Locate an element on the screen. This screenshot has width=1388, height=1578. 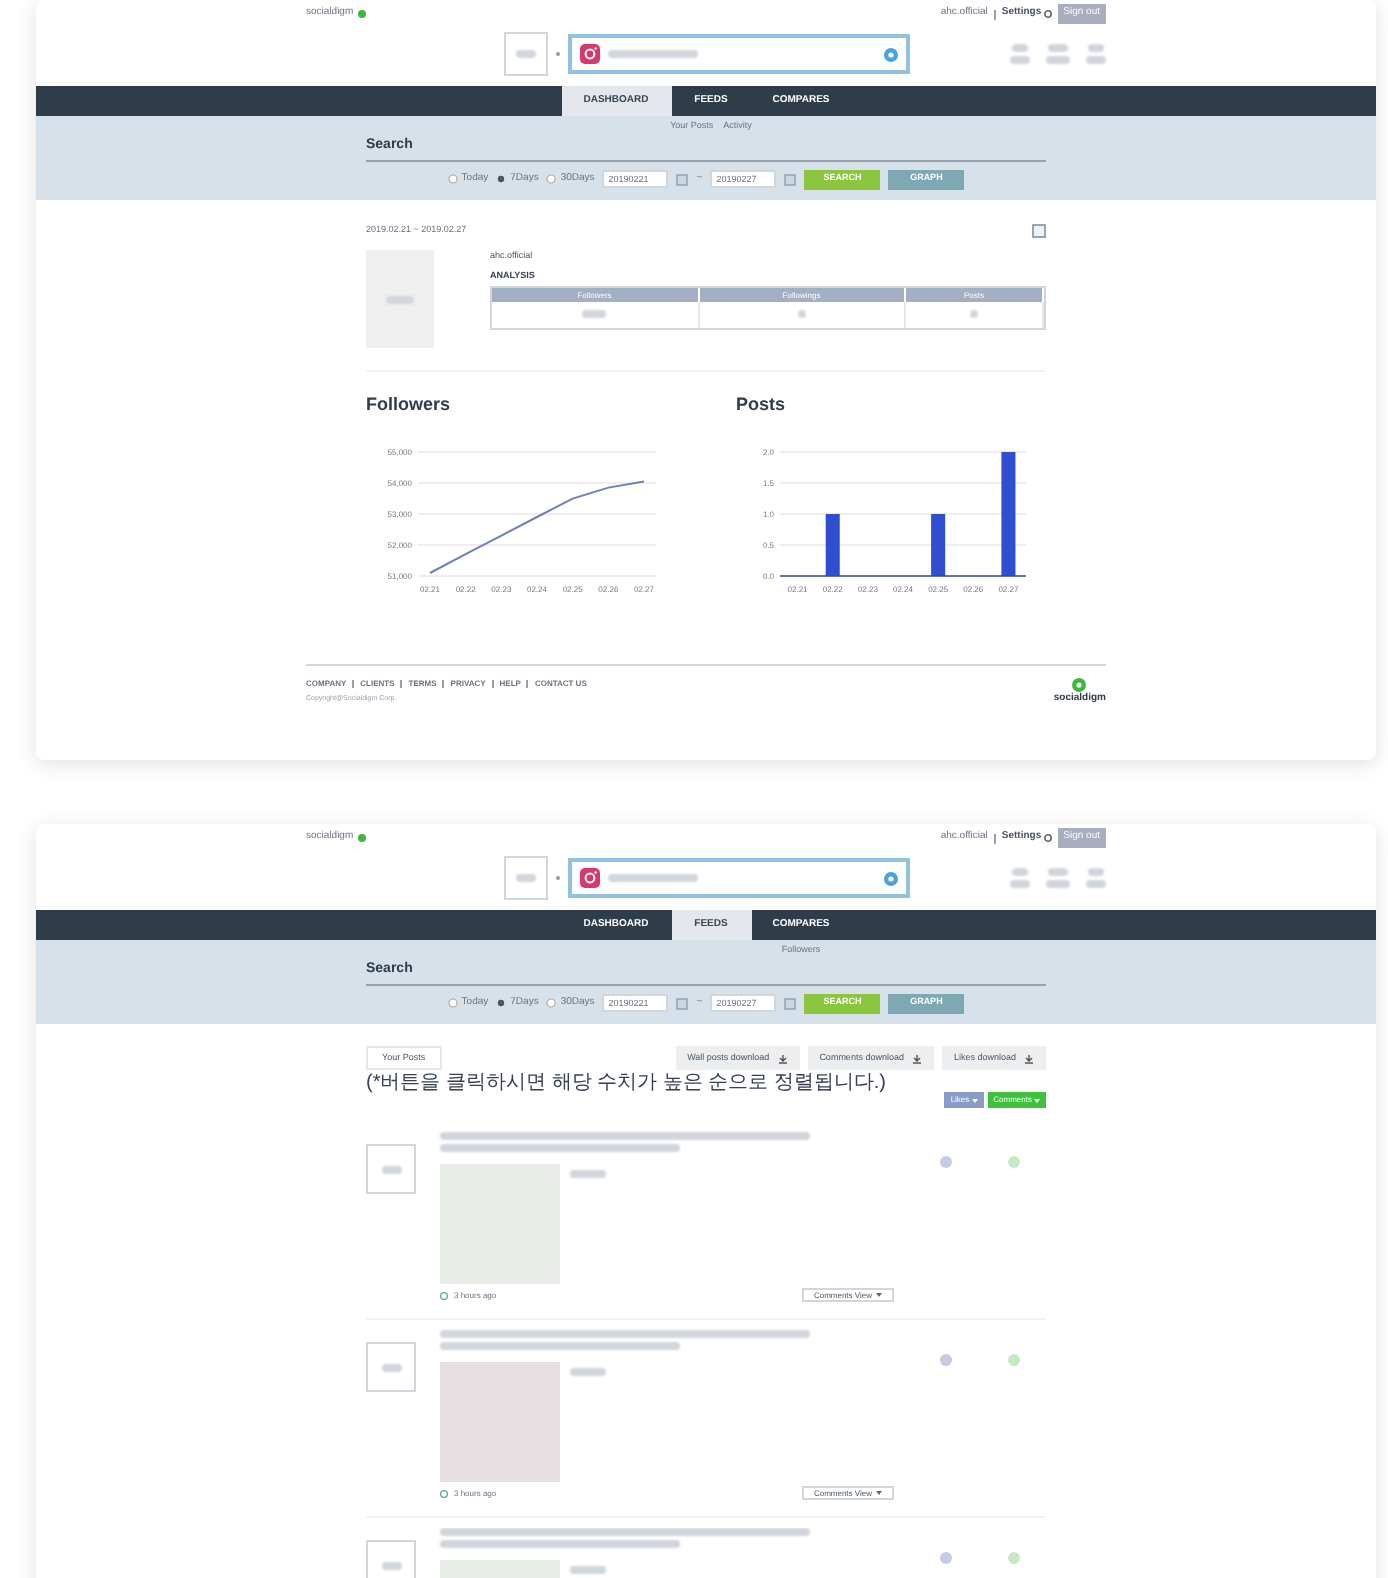
sort-note-text: (*버튼을 클릭하시면 해당 수치가 높은 순으로 정렬됩니다.) is located at coordinates (627, 1084).